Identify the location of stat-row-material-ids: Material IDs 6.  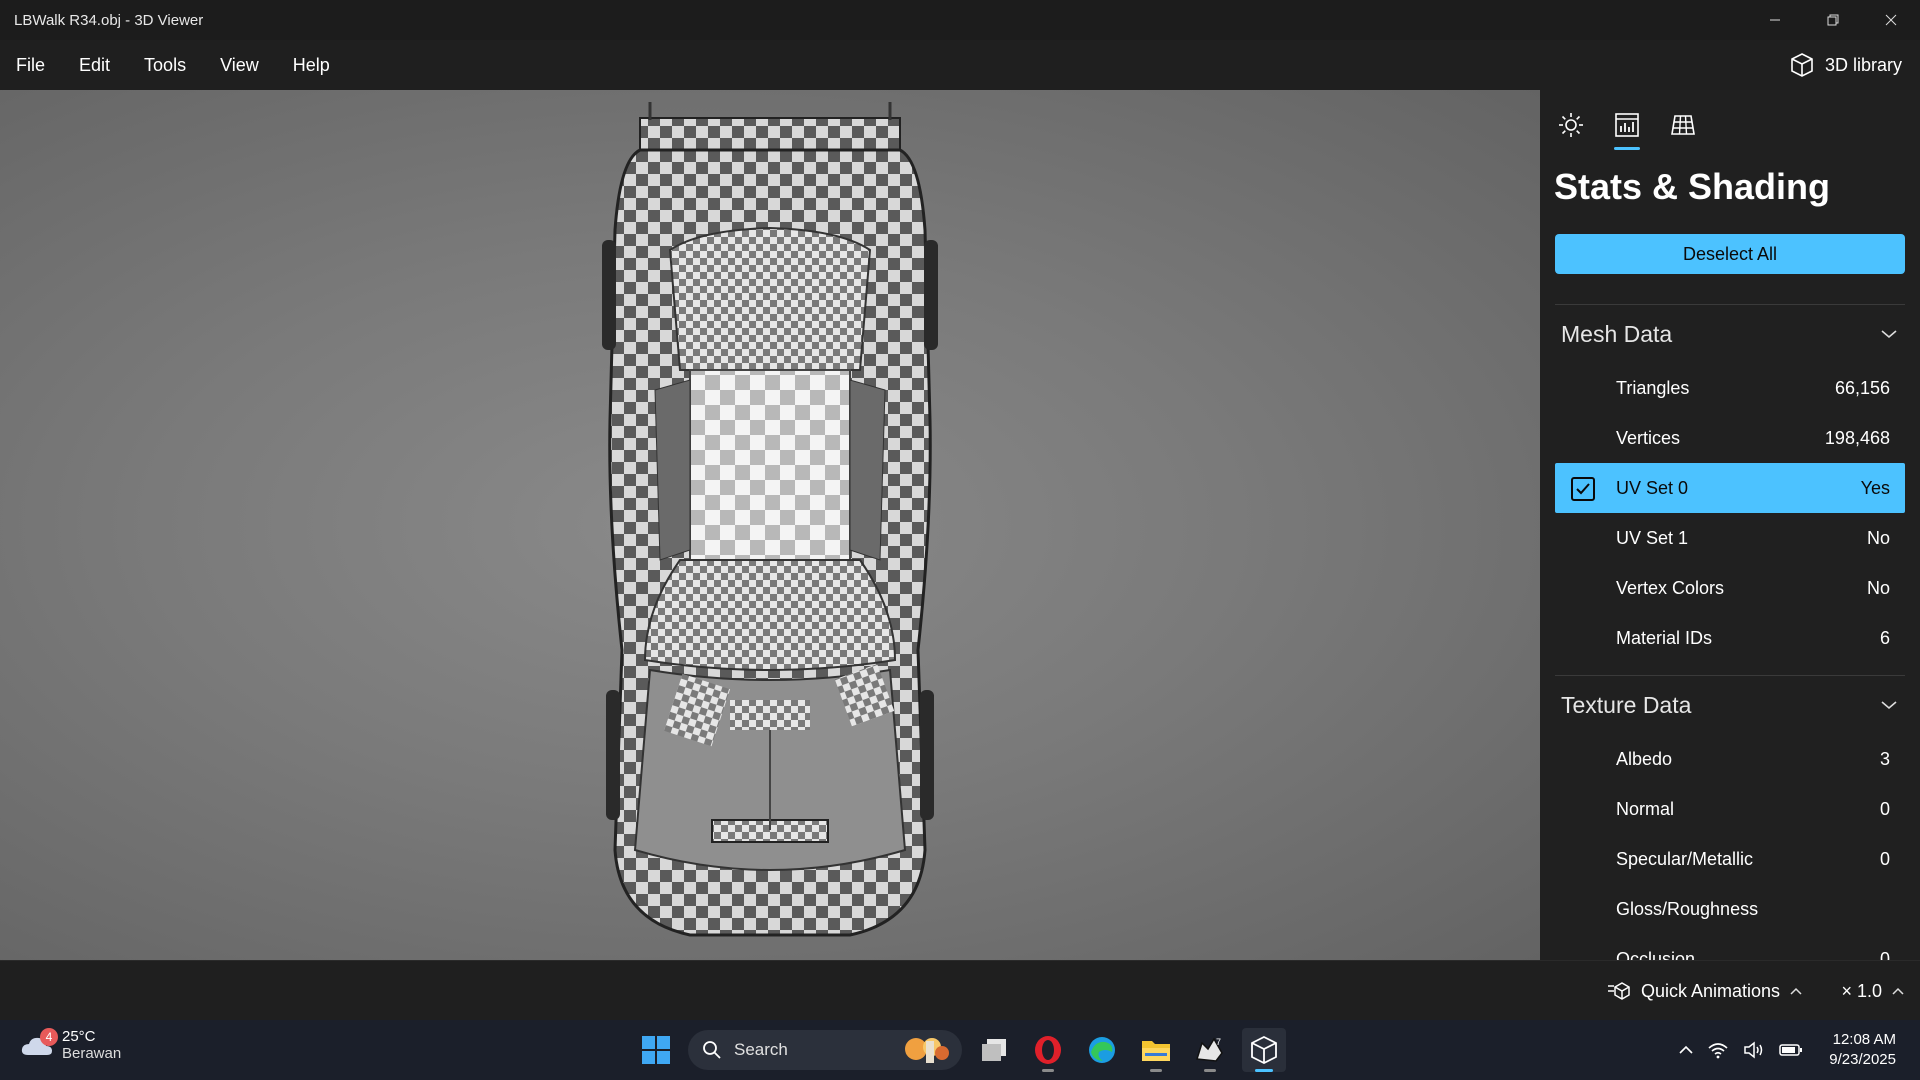
(1730, 638).